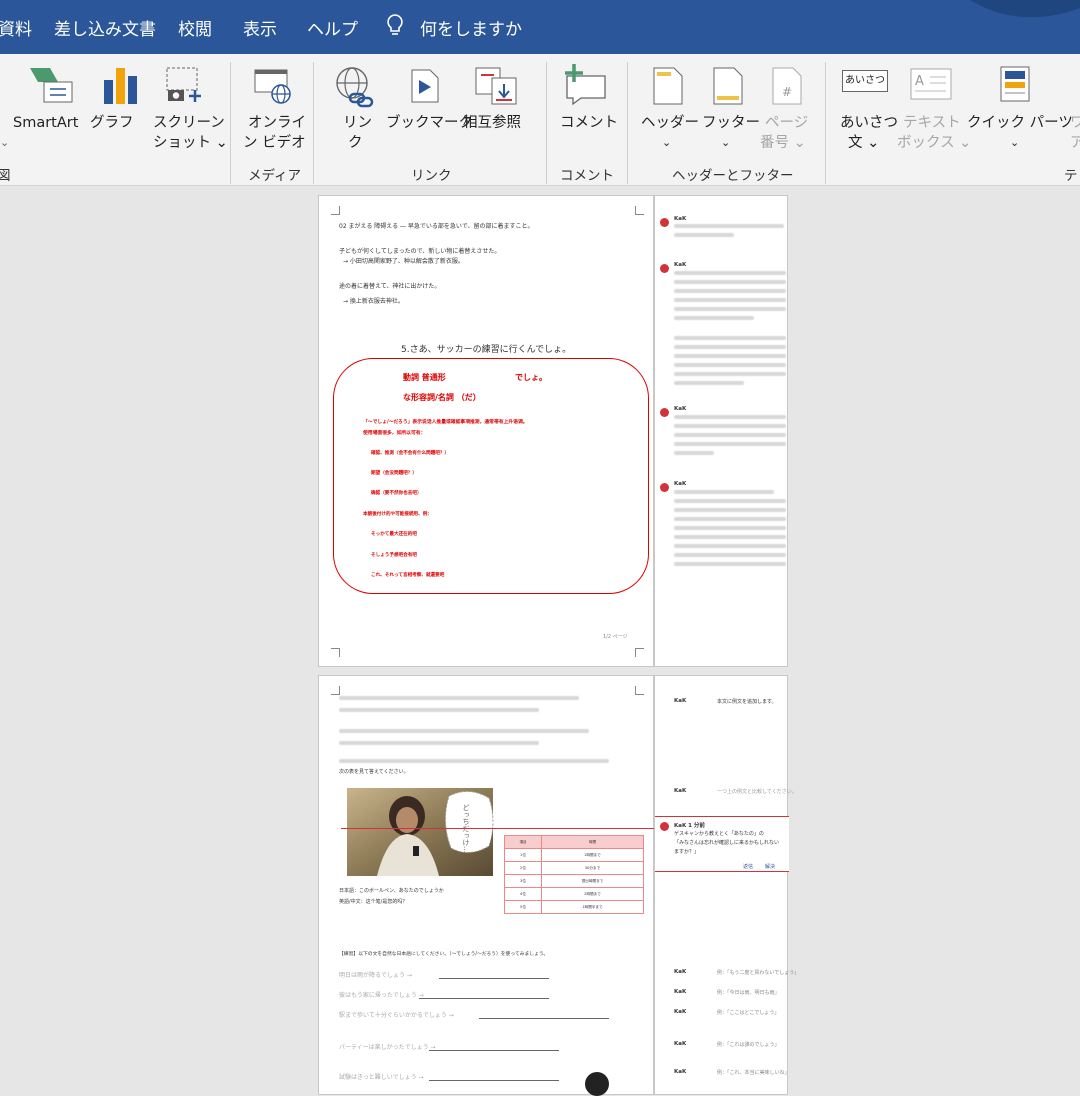 The width and height of the screenshot is (1080, 1096). I want to click on online-video-button-line2: ン ビデオ, so click(274, 143).